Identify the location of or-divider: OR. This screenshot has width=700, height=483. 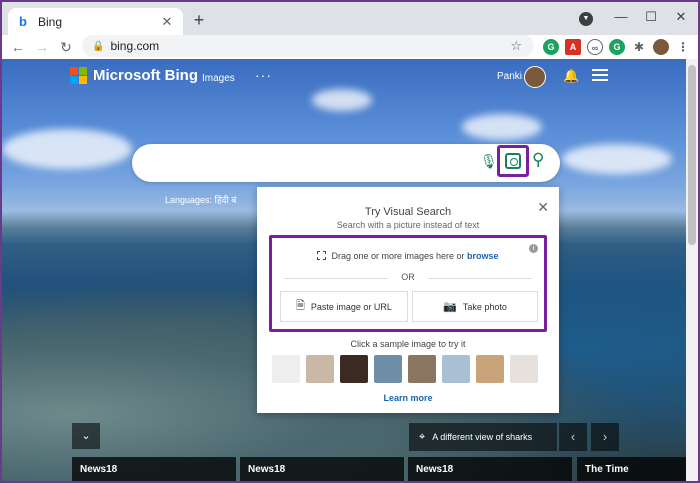
(408, 278).